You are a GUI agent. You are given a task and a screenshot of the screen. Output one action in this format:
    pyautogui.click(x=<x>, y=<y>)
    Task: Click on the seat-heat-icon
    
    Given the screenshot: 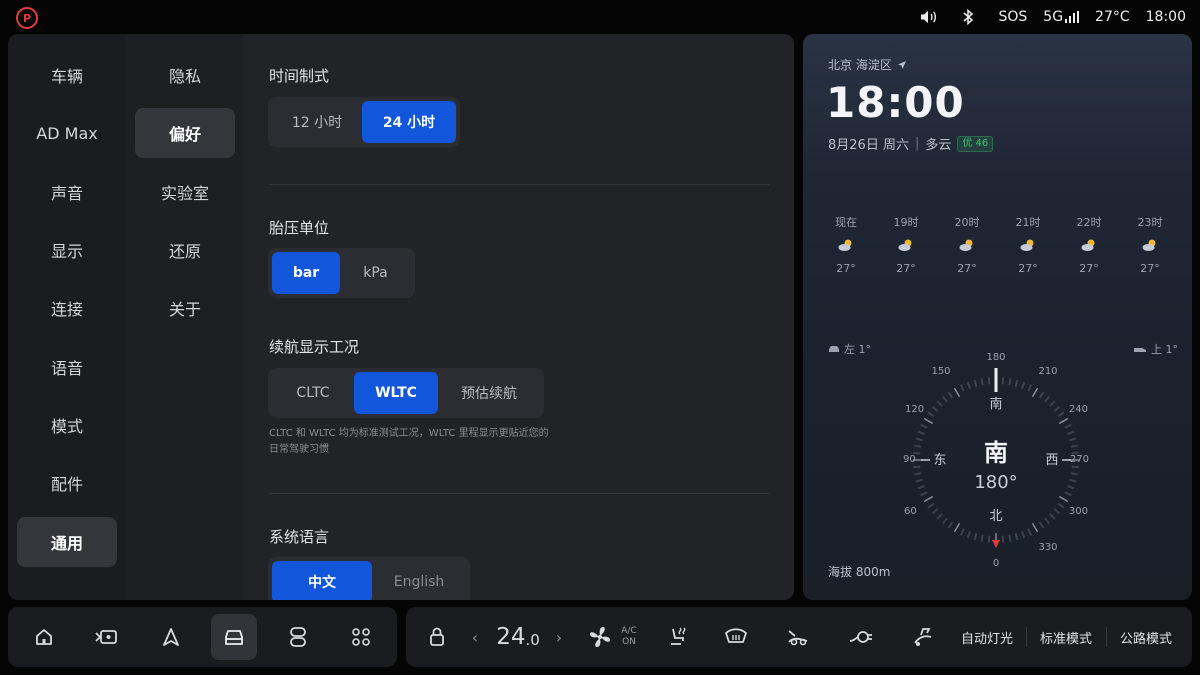 What is the action you would take?
    pyautogui.click(x=677, y=637)
    